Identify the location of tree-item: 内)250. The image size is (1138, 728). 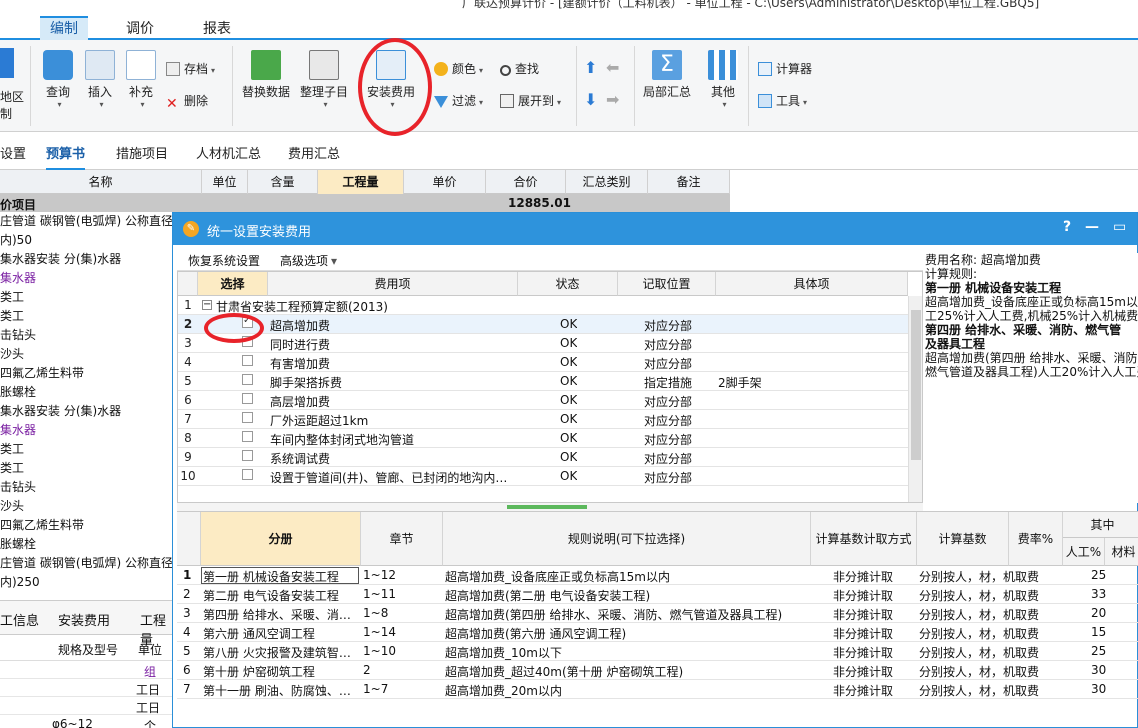
(86, 582).